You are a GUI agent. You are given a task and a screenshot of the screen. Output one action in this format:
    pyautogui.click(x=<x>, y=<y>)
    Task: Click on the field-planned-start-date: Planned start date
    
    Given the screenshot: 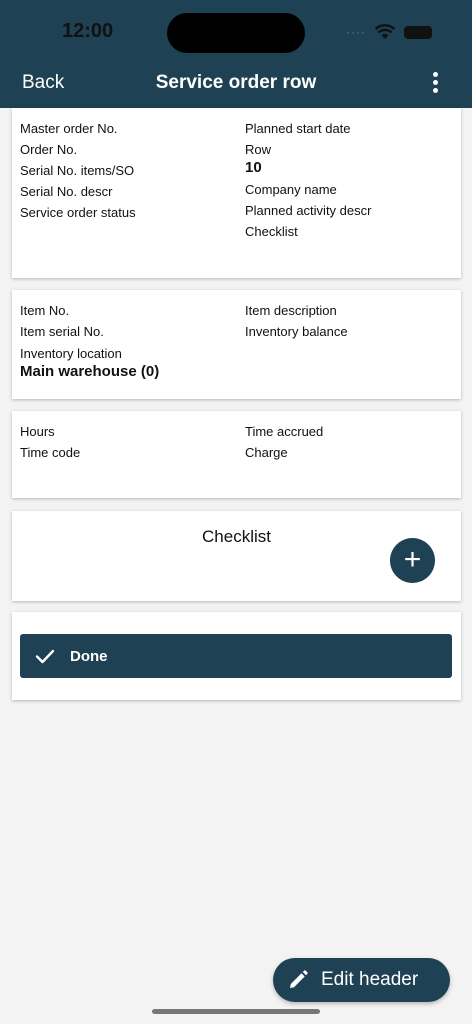 What is the action you would take?
    pyautogui.click(x=298, y=128)
    